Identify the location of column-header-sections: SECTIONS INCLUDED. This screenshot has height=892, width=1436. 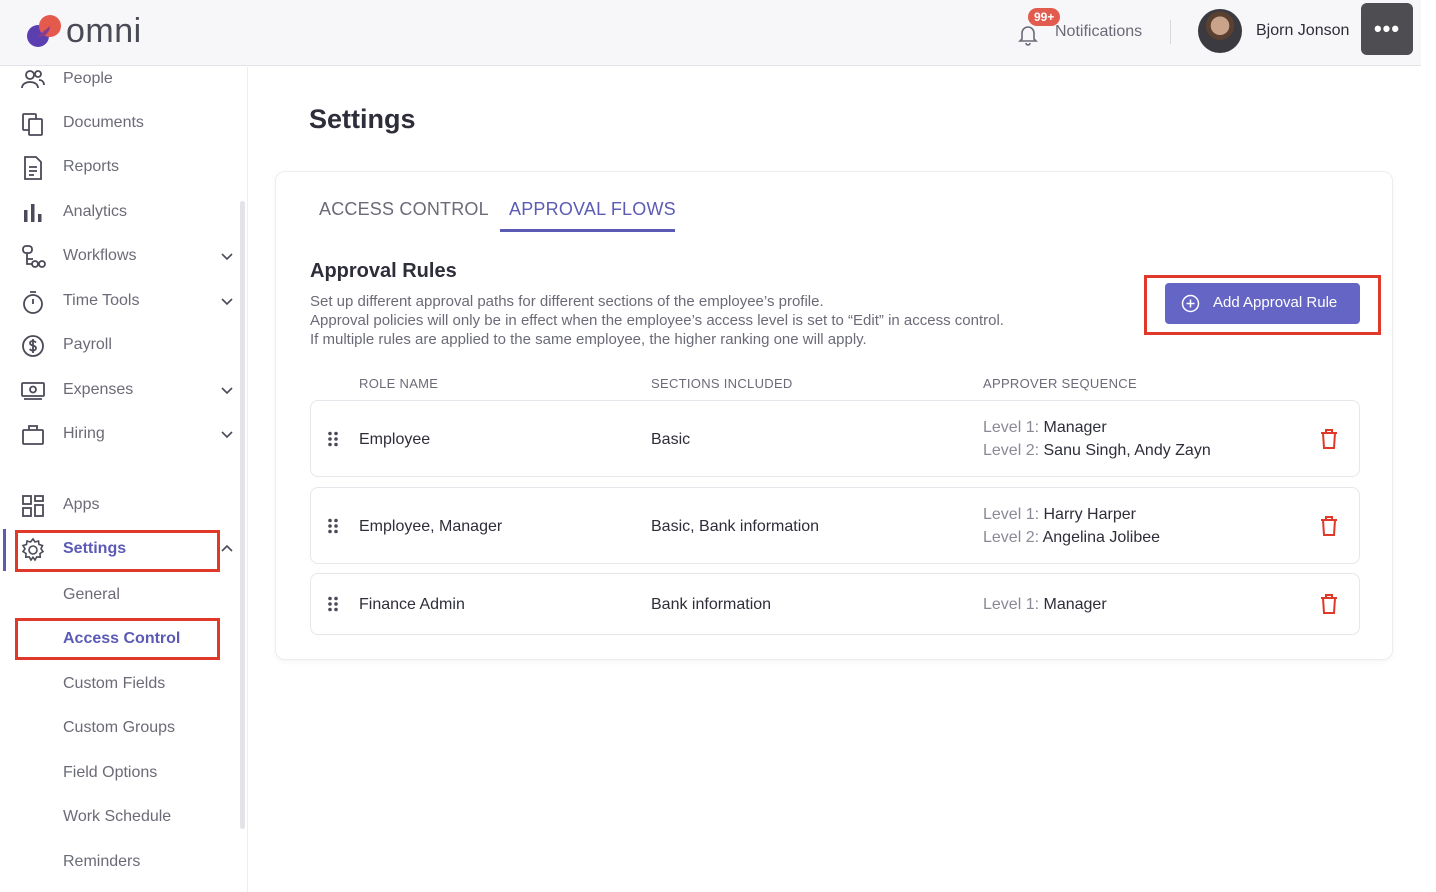
(722, 383).